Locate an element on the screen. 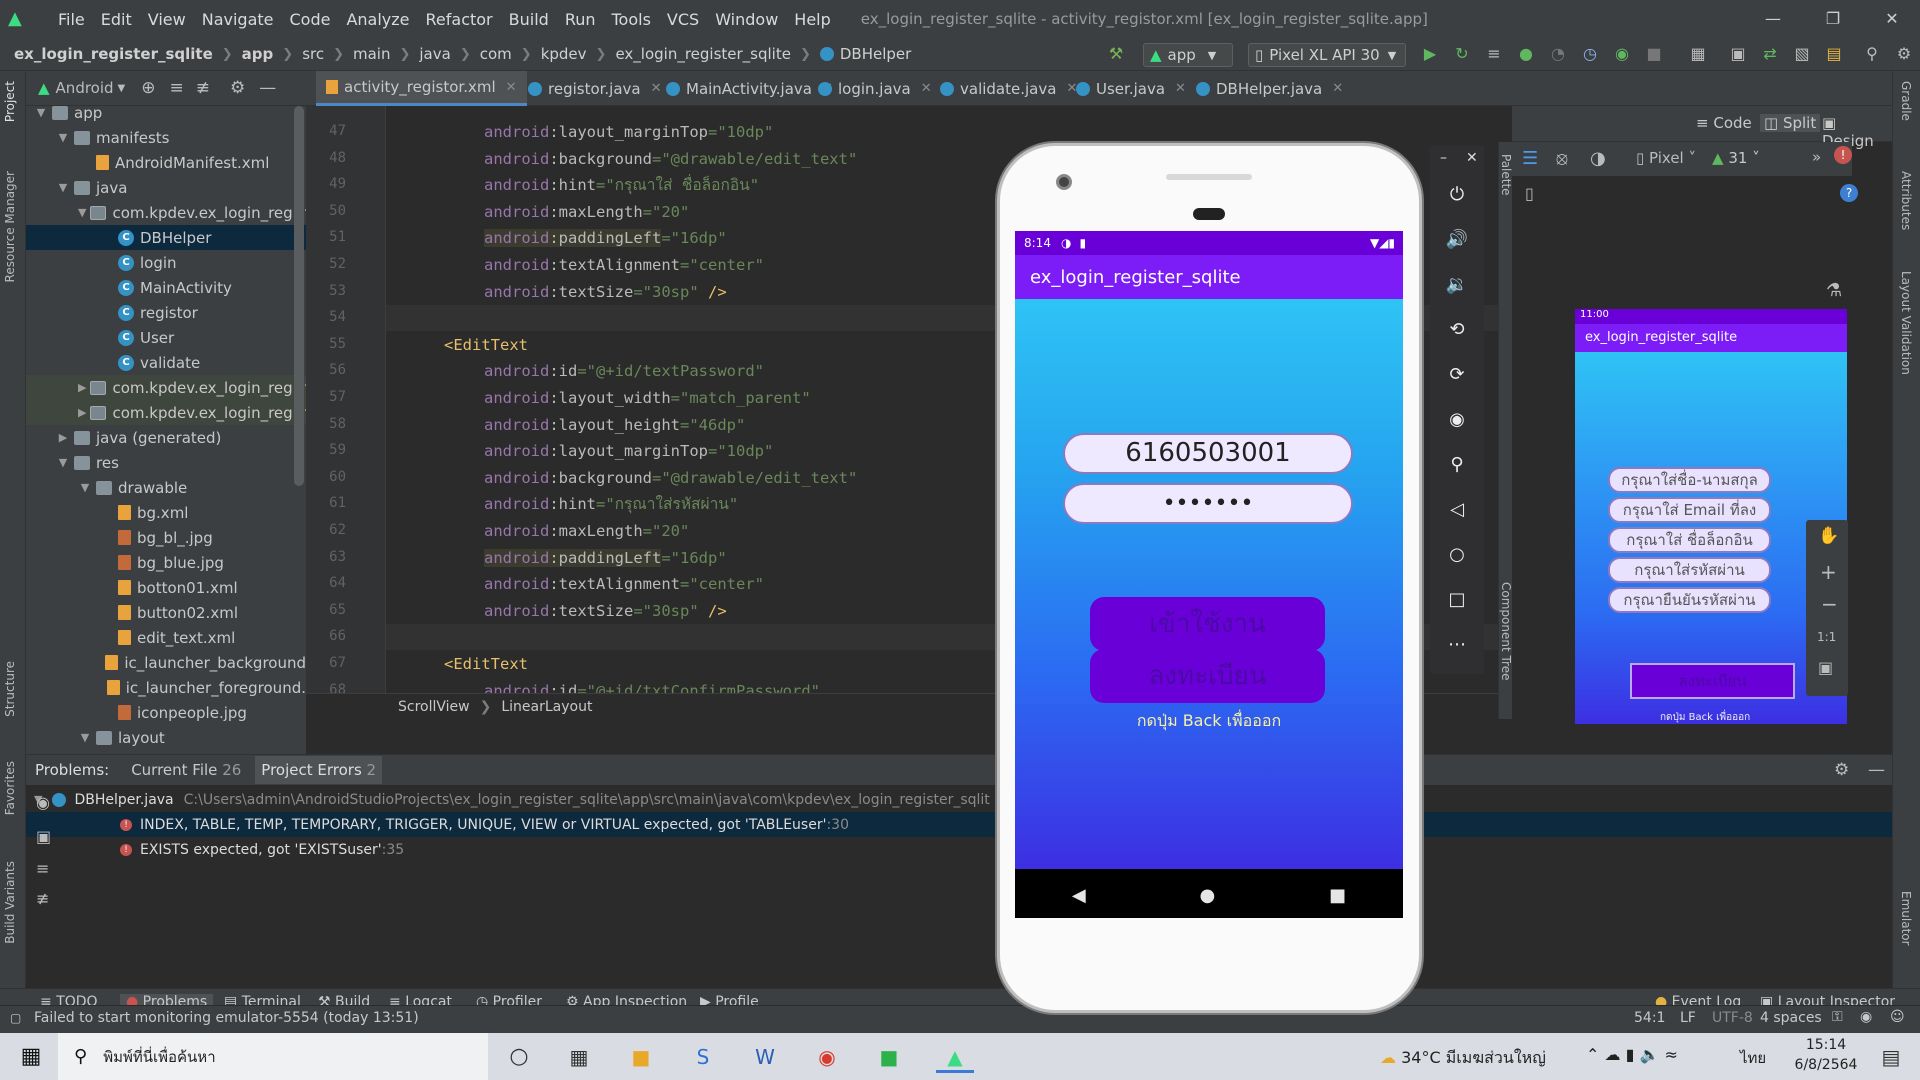 Image resolution: width=1920 pixels, height=1080 pixels. breadcrumb-package: ex_login_register_sqlite is located at coordinates (703, 54).